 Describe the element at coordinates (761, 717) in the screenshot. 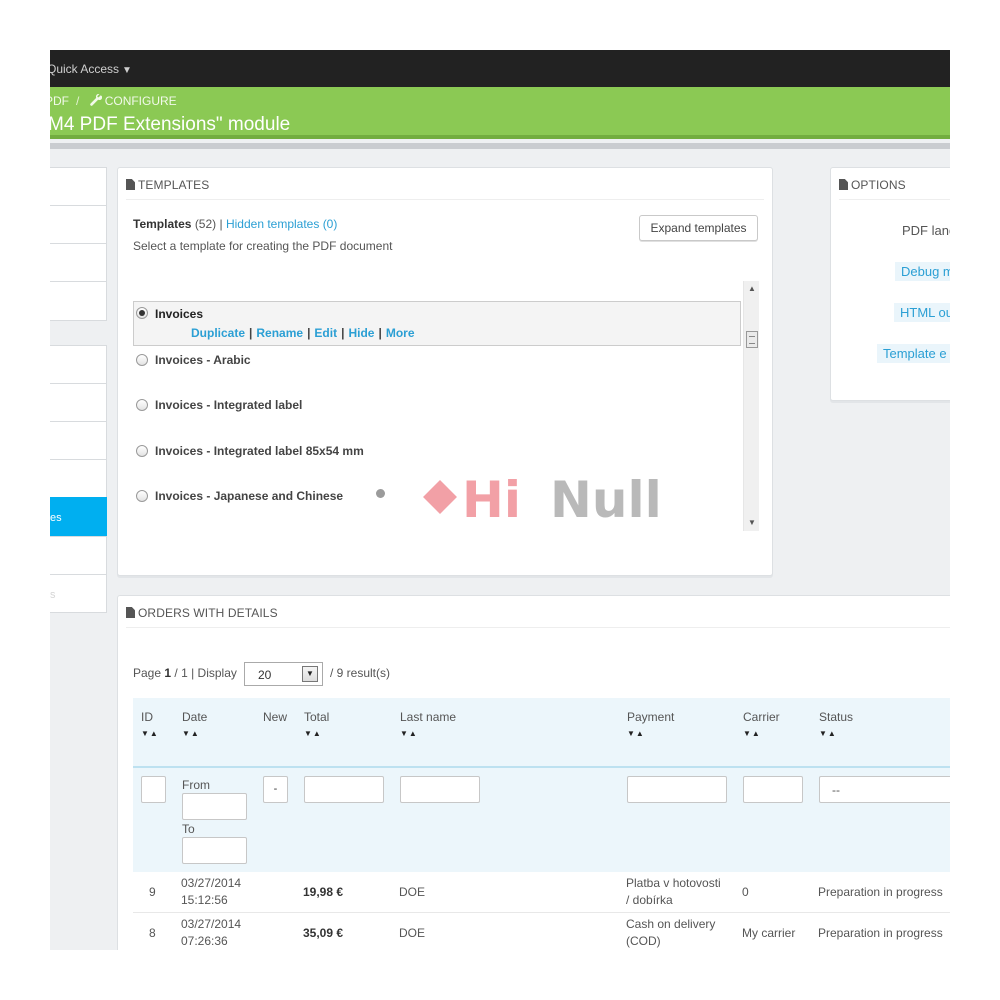

I see `column-carrier: Carrier` at that location.